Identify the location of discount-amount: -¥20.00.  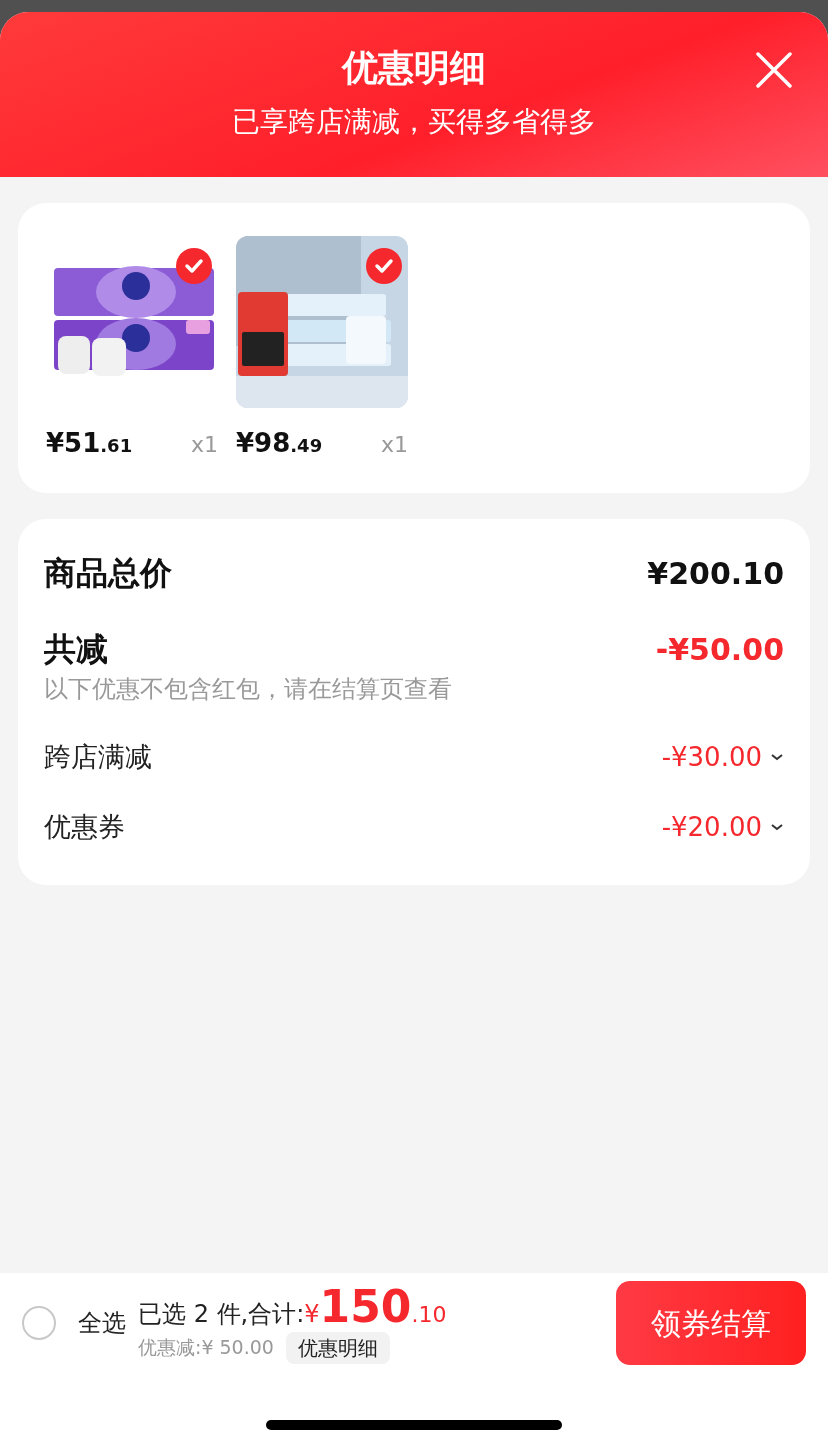
(711, 827).